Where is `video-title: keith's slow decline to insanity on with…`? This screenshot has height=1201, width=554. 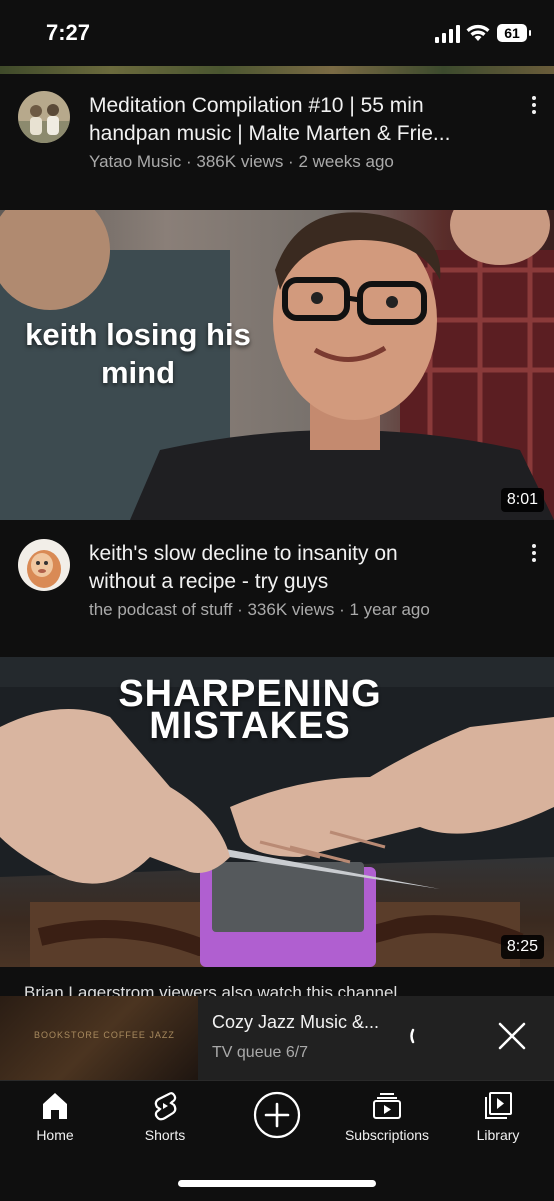
video-title: keith's slow decline to insanity on with… is located at coordinates (299, 568).